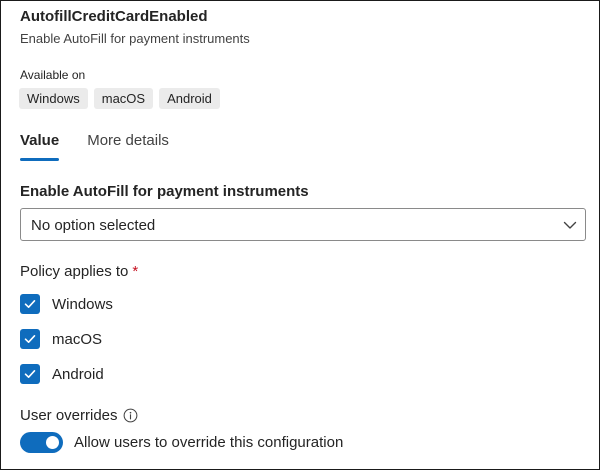 The image size is (600, 470). I want to click on user-overrides-label: User overrides, so click(79, 415).